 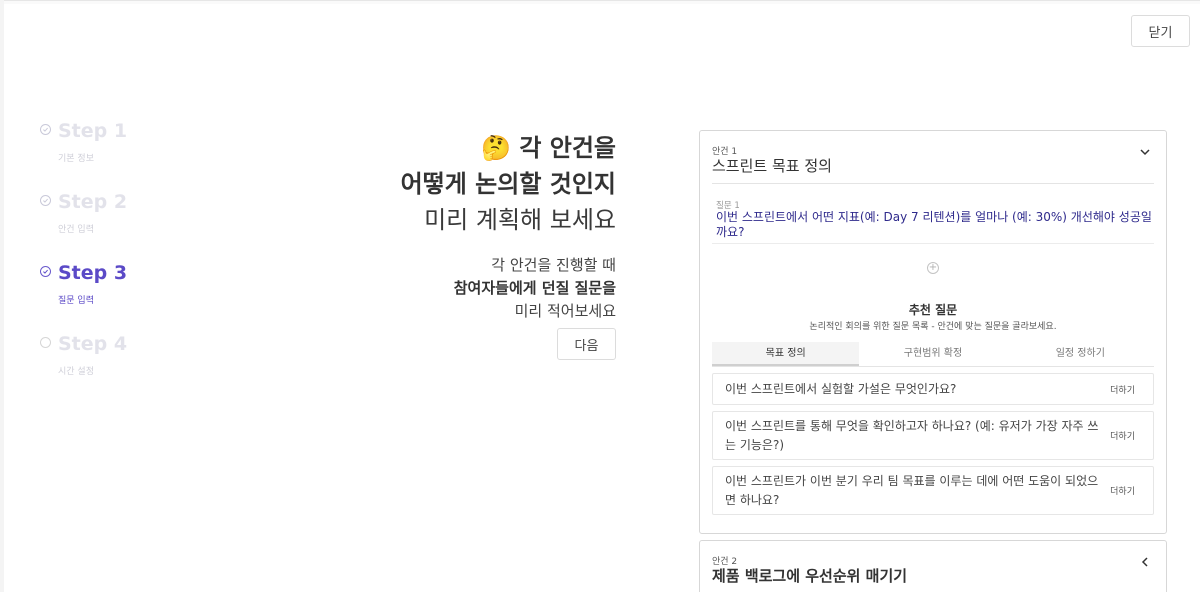 What do you see at coordinates (76, 301) in the screenshot?
I see `step-subtitle: 질문 입력` at bounding box center [76, 301].